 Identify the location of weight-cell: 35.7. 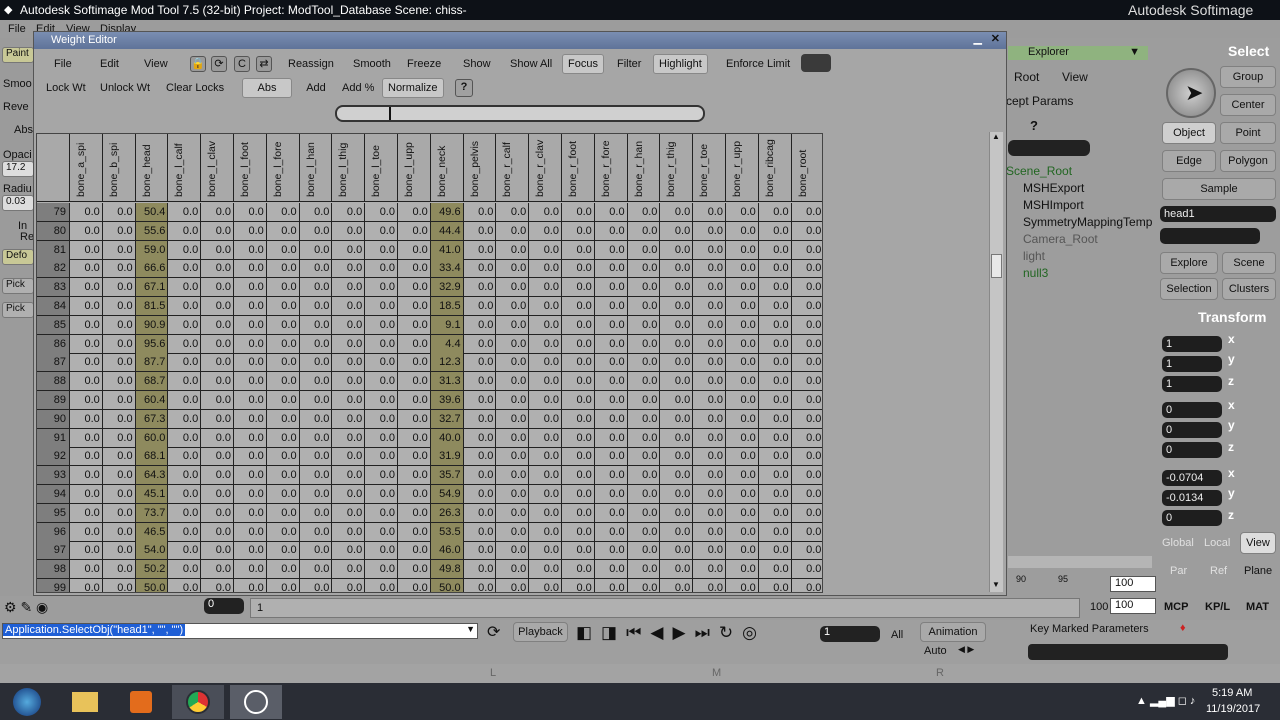
(447, 476).